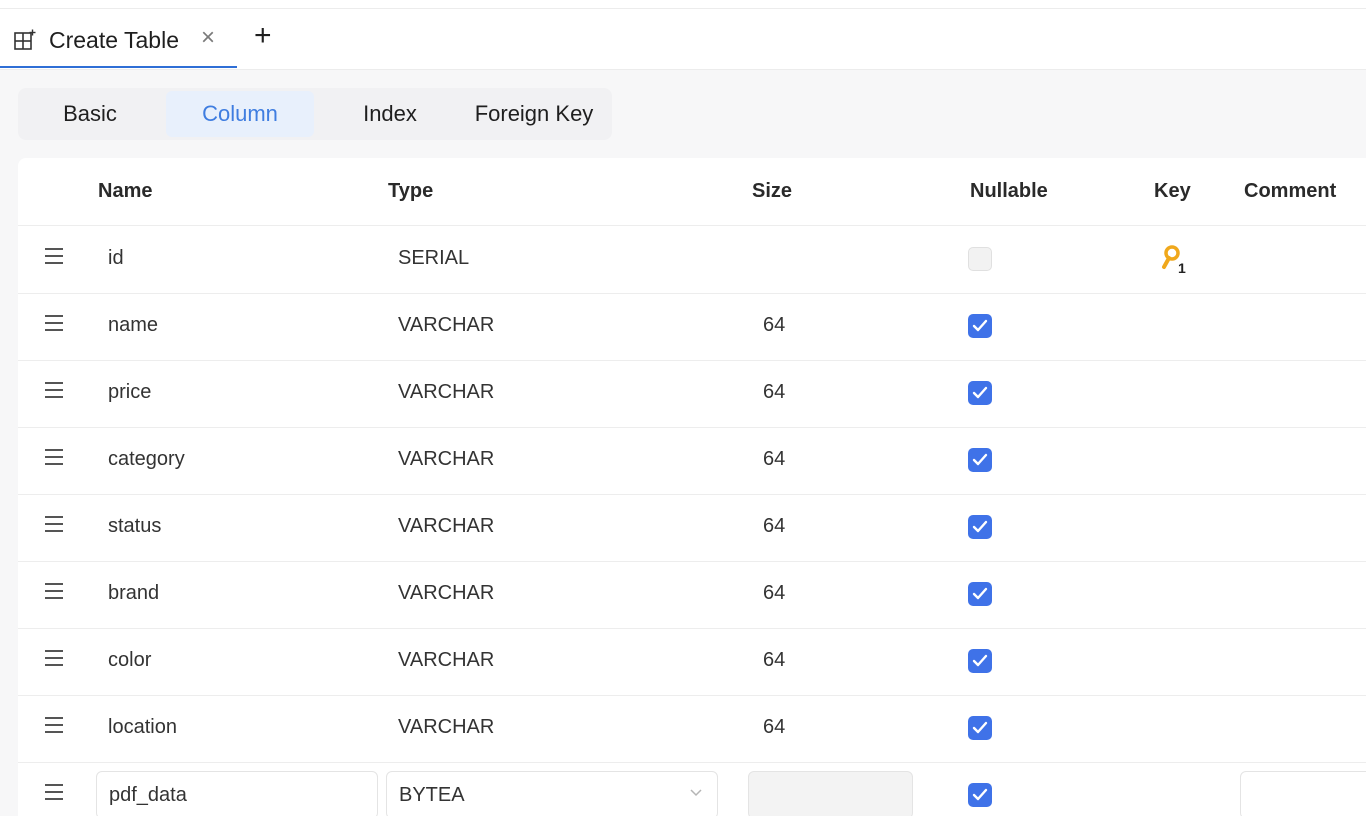 This screenshot has height=816, width=1366. Describe the element at coordinates (237, 793) in the screenshot. I see `column-name-input: pdf_data` at that location.